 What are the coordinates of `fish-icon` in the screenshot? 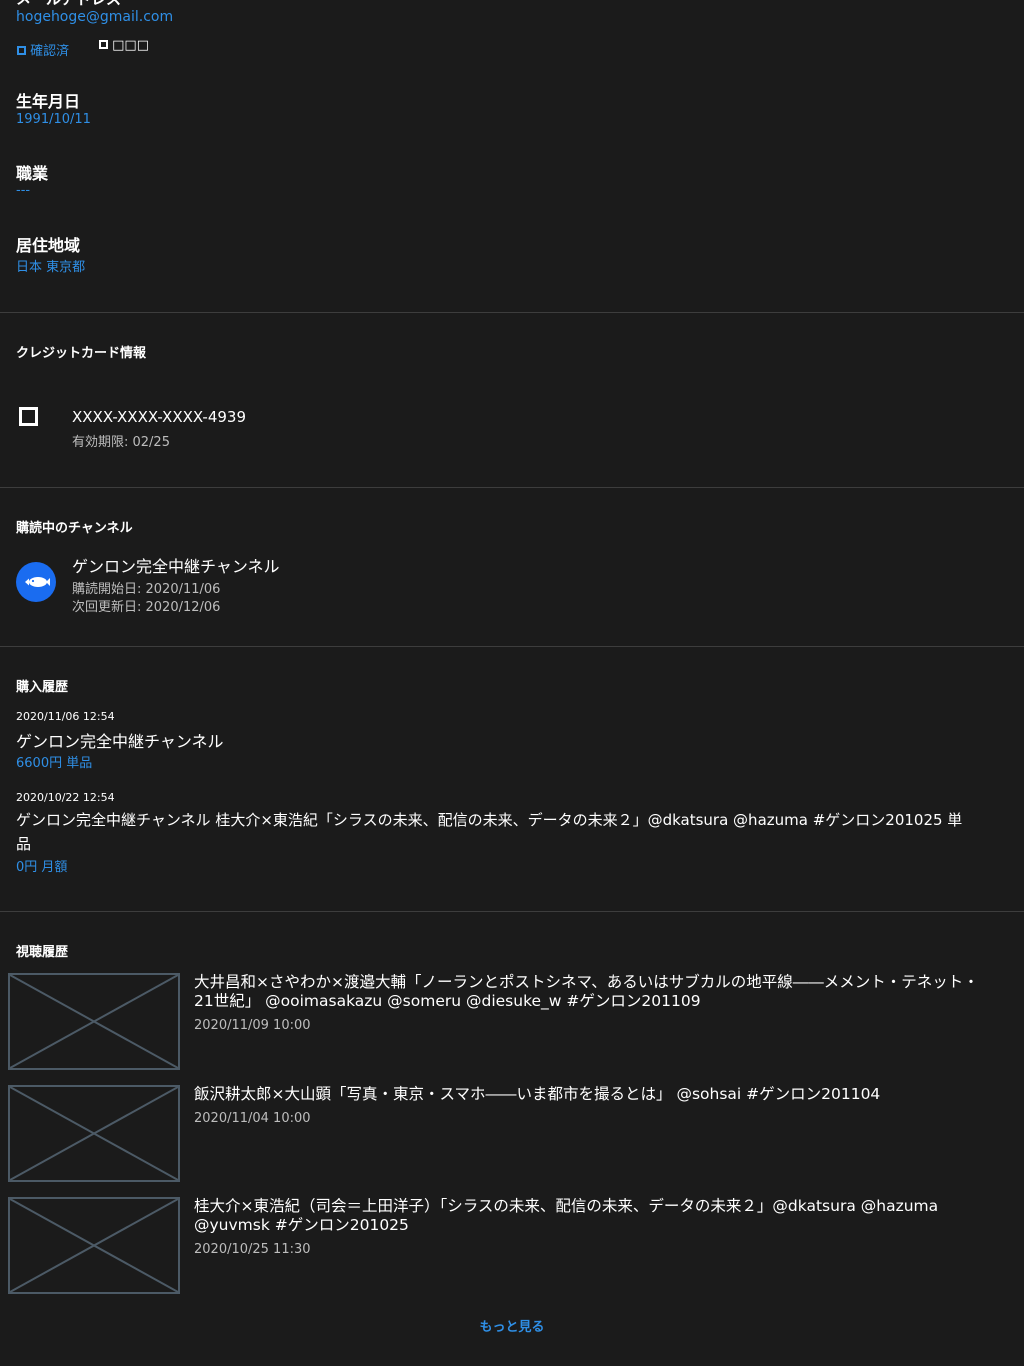 It's located at (37, 582).